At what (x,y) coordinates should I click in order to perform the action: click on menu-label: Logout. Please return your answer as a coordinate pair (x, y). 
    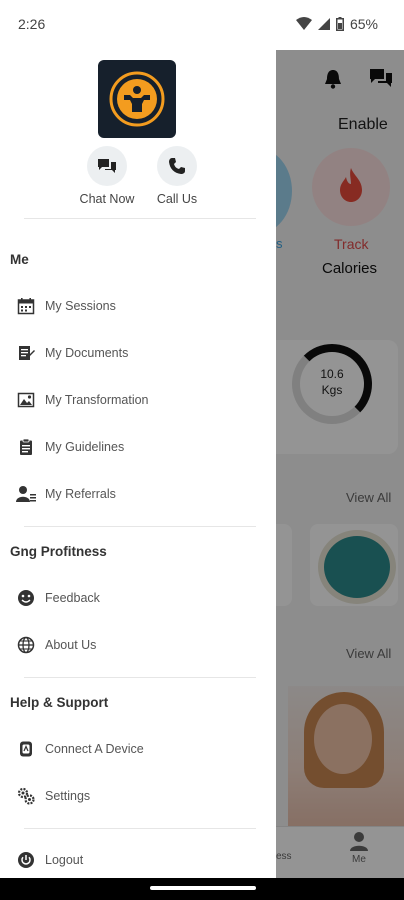
    Looking at the image, I should click on (64, 860).